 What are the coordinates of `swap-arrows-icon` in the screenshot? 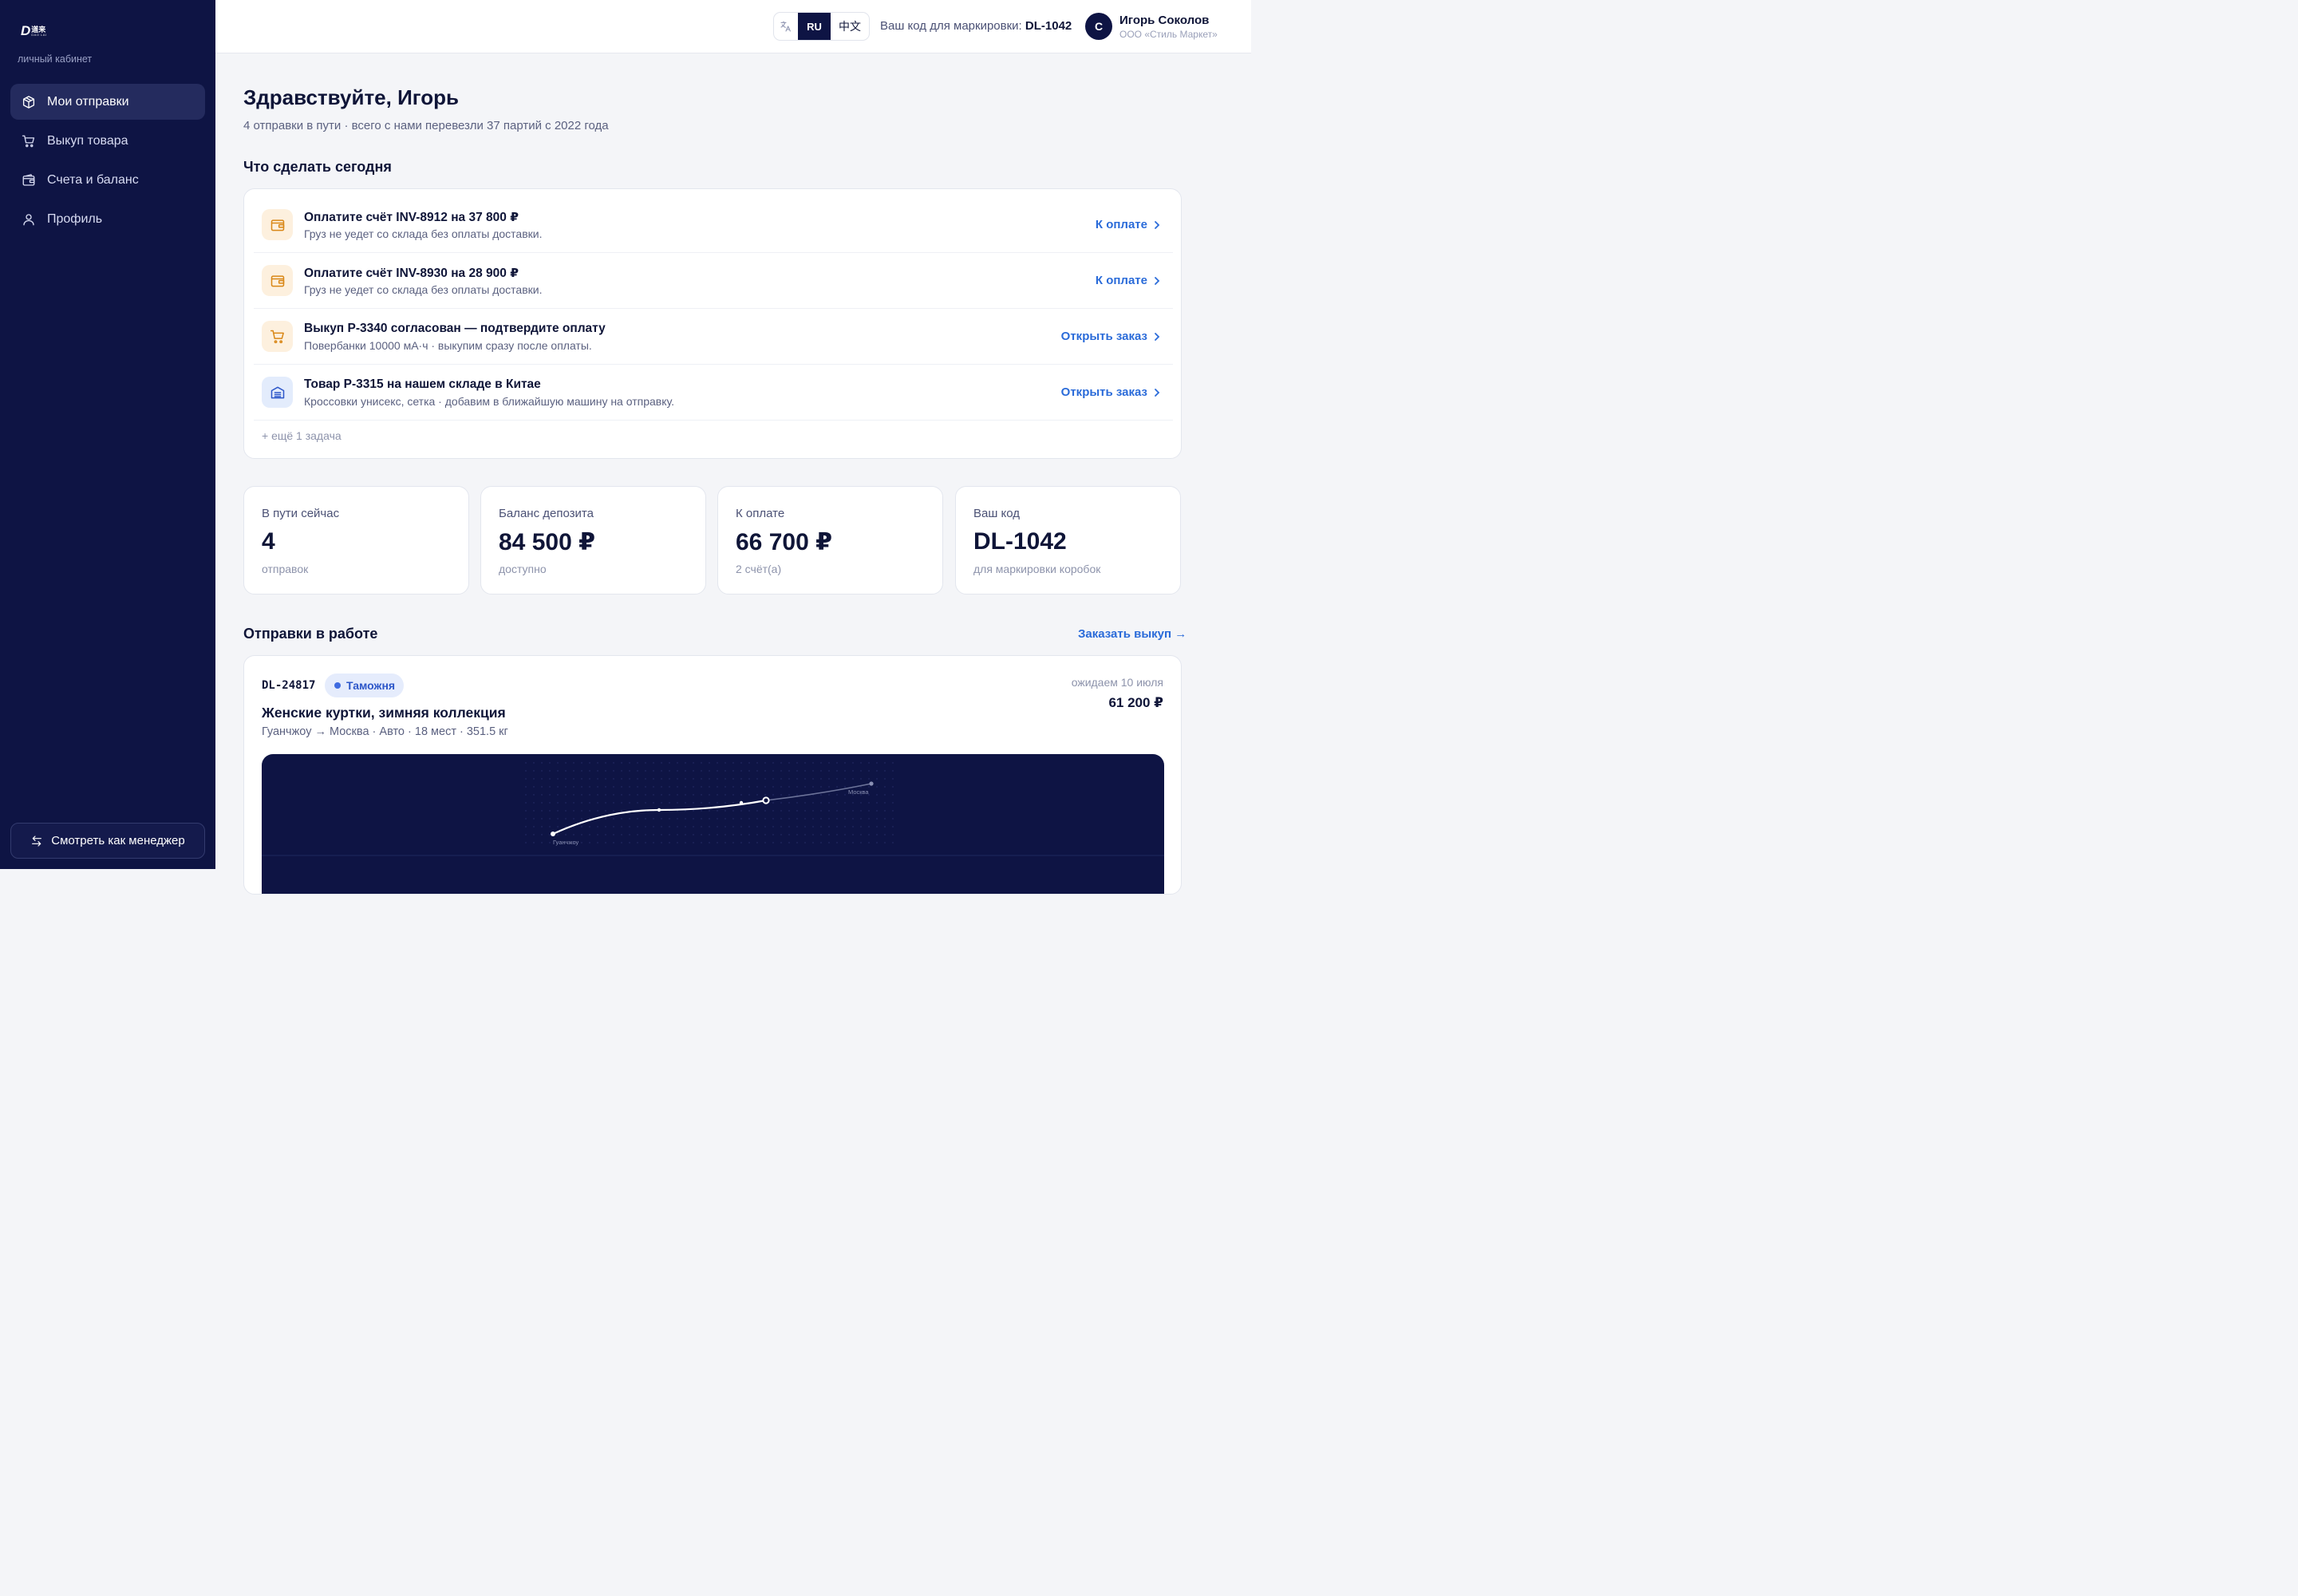 It's located at (36, 841).